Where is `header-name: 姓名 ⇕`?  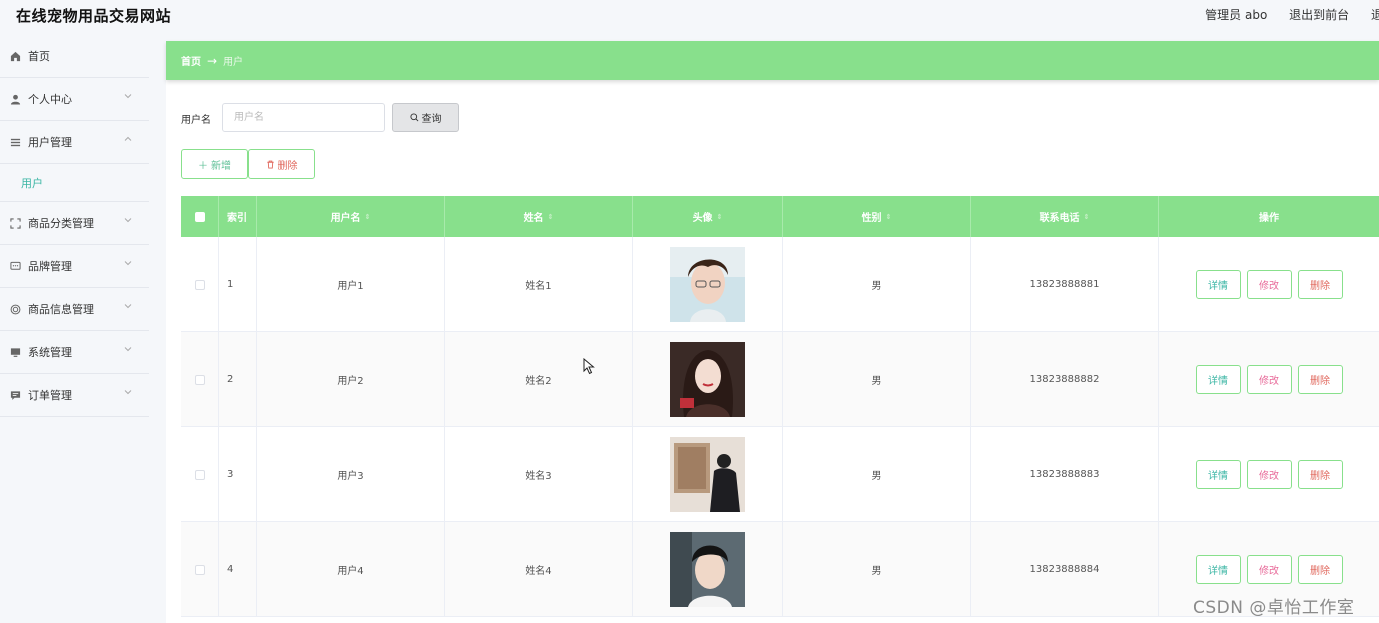 header-name: 姓名 ⇕ is located at coordinates (539, 216).